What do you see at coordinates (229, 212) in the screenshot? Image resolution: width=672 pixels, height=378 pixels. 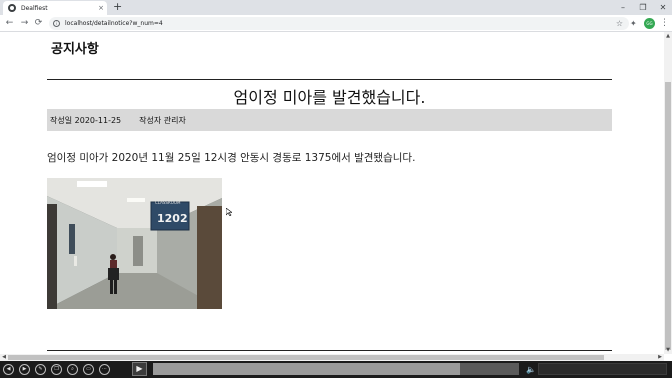 I see `mouse-pointer-icon` at bounding box center [229, 212].